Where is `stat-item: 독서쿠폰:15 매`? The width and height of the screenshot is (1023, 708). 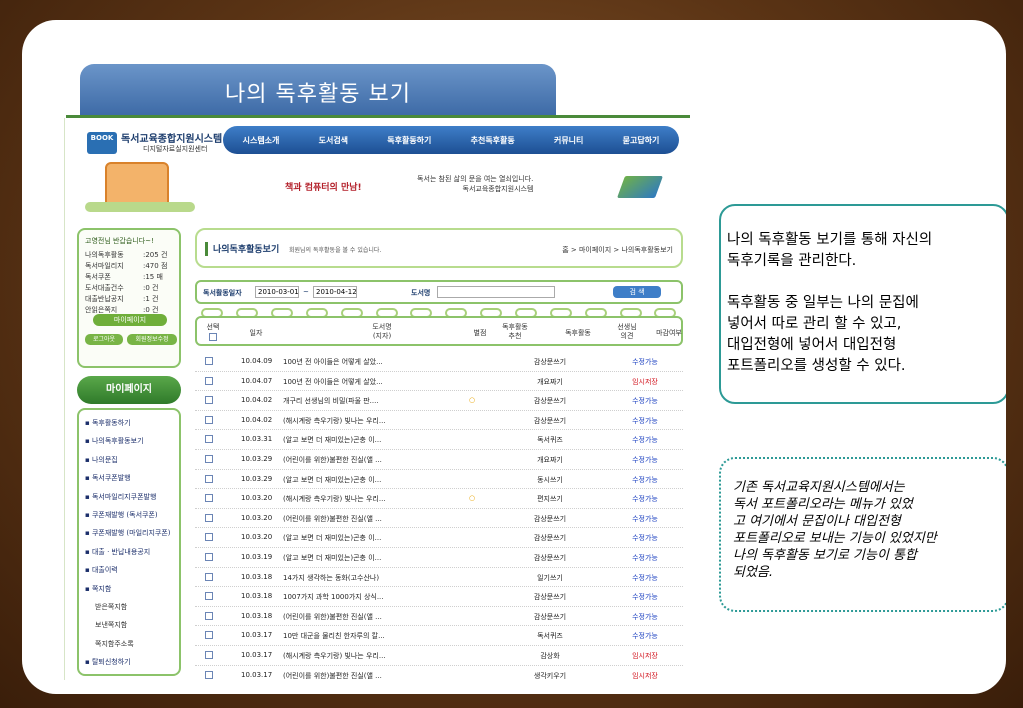
stat-item: 독서쿠폰:15 매 is located at coordinates (132, 277).